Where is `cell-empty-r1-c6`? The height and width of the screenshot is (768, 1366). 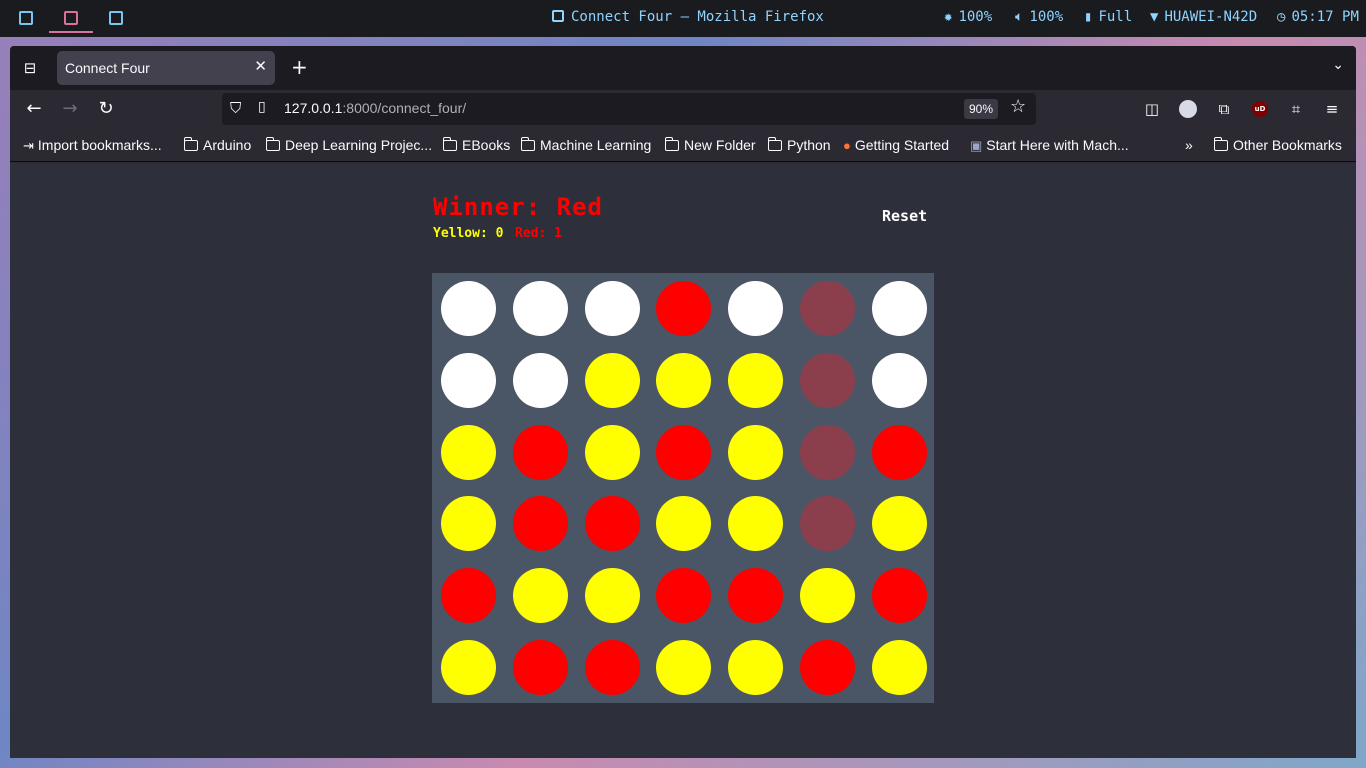 cell-empty-r1-c6 is located at coordinates (899, 380).